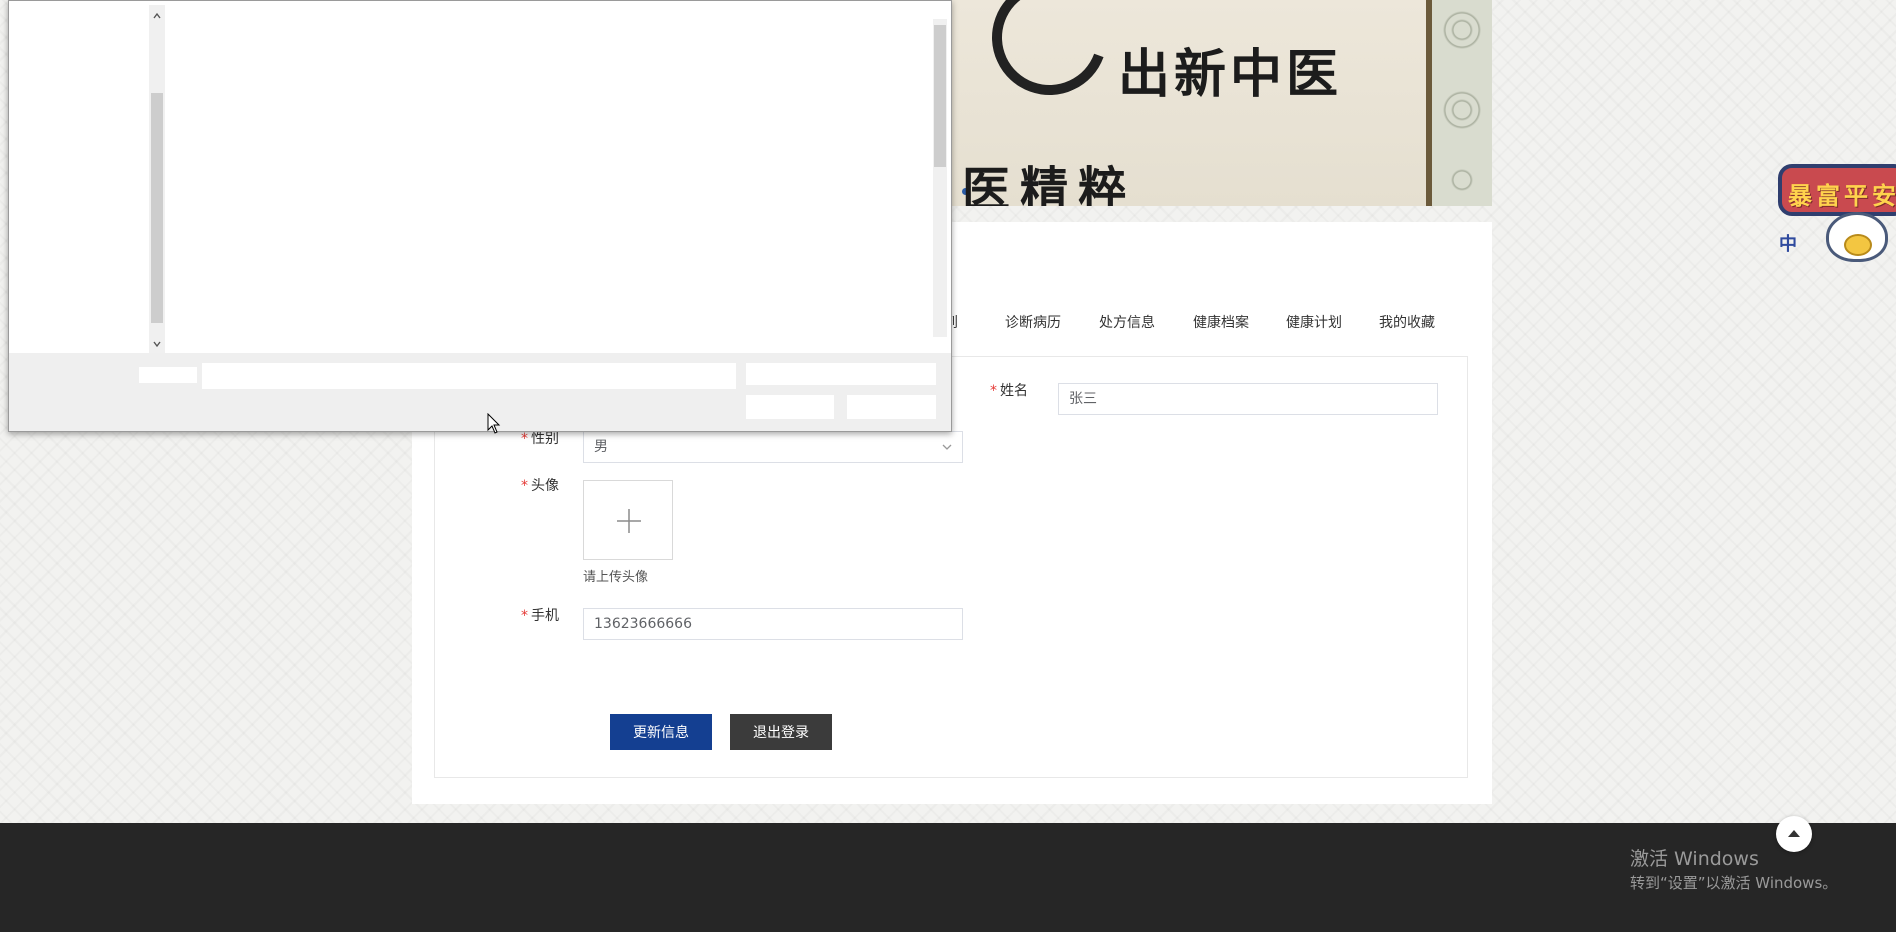  Describe the element at coordinates (1009, 391) in the screenshot. I see `name-label: * 姓名` at that location.